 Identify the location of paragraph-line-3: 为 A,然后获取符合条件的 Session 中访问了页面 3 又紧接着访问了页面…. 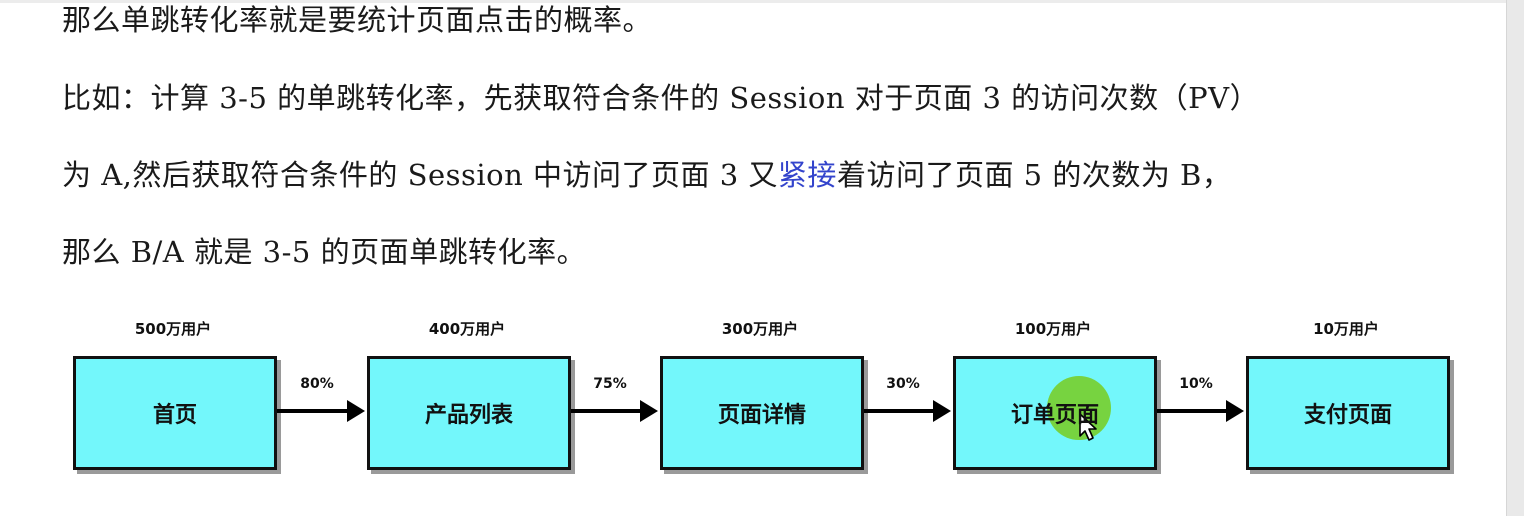
(646, 175).